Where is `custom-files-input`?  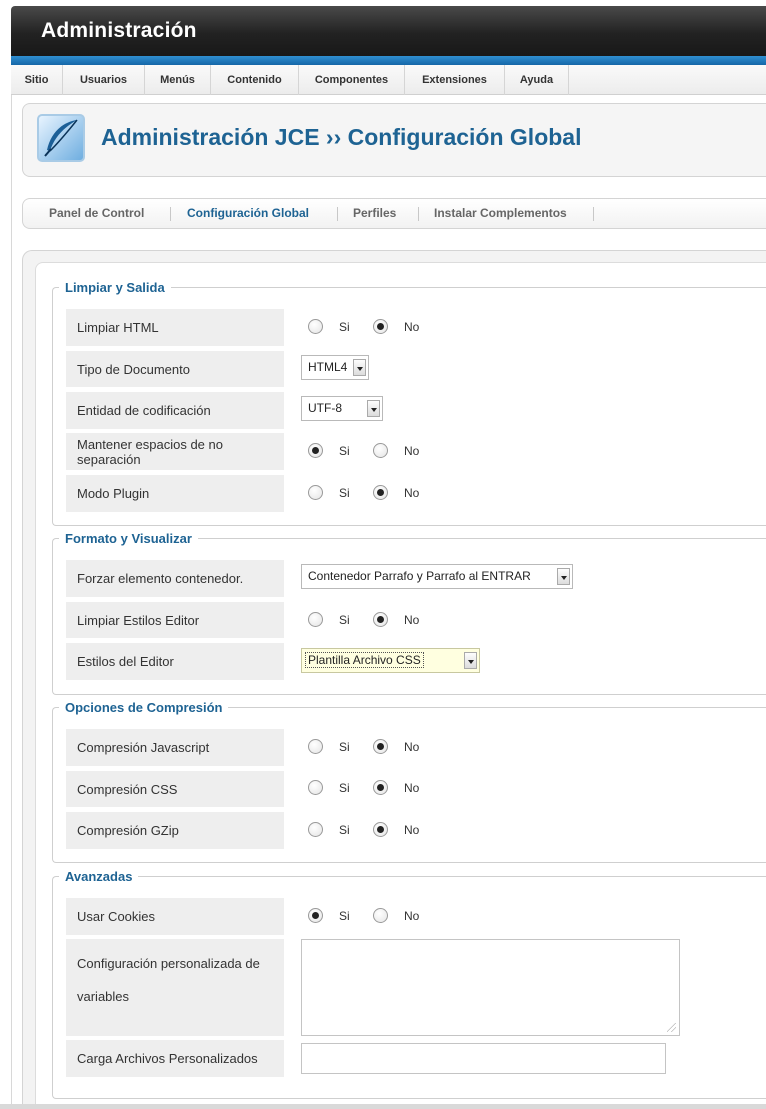 custom-files-input is located at coordinates (483, 1058).